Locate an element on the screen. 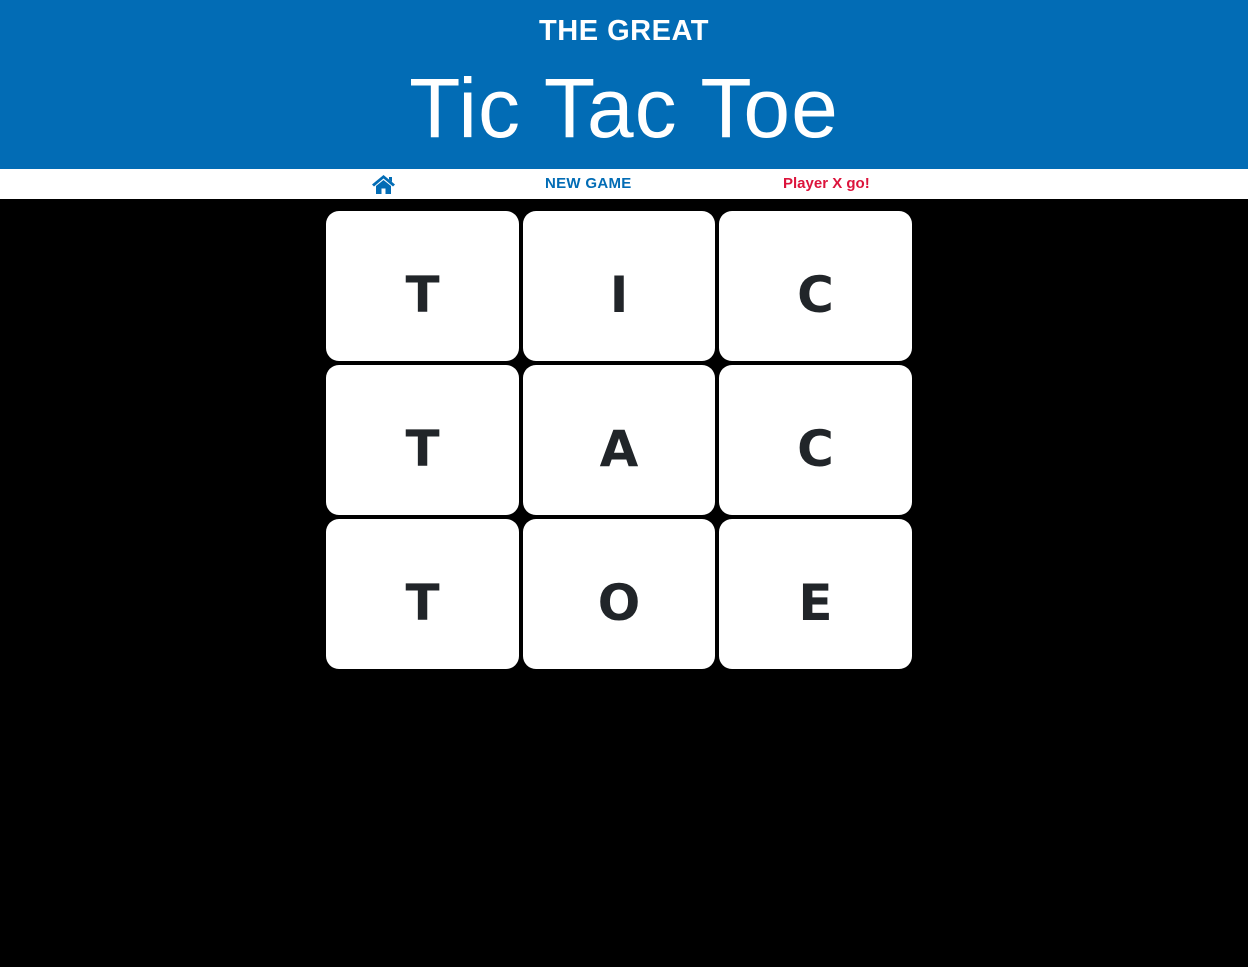  page-title: Tic Tac Toe is located at coordinates (624, 108).